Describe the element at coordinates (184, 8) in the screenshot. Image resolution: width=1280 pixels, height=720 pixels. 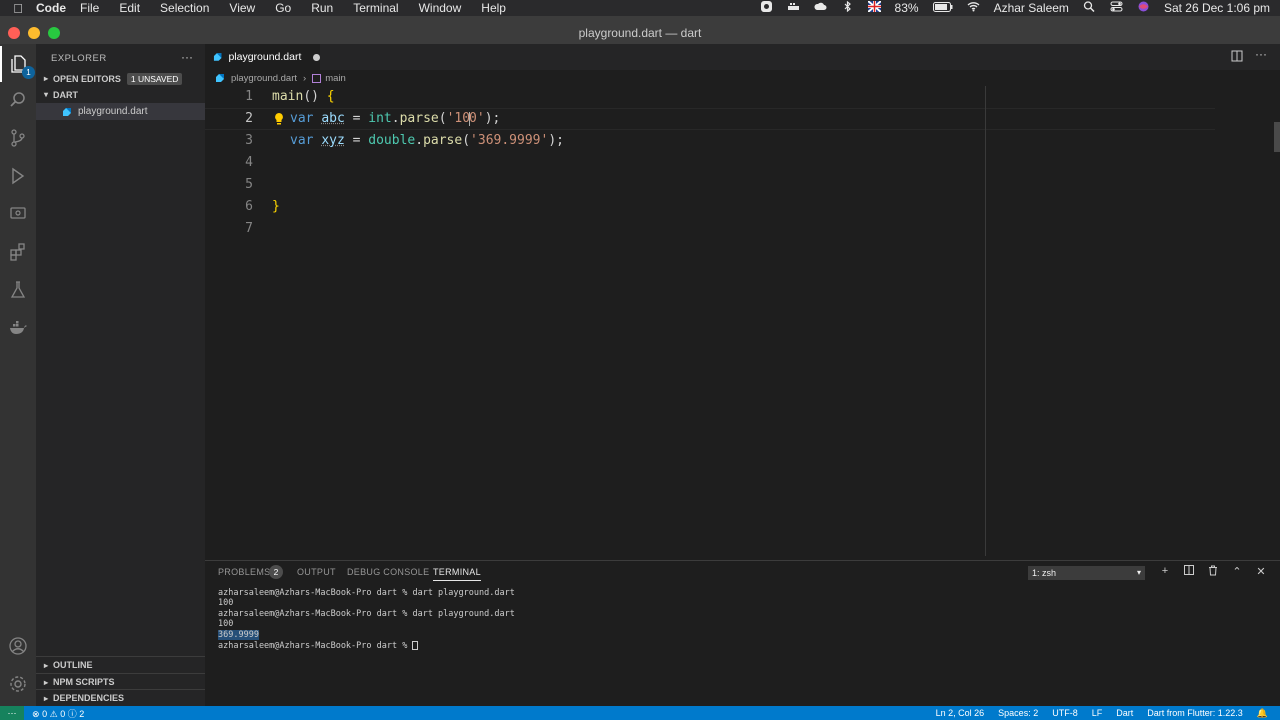
I see `menu-selection: Selection` at that location.